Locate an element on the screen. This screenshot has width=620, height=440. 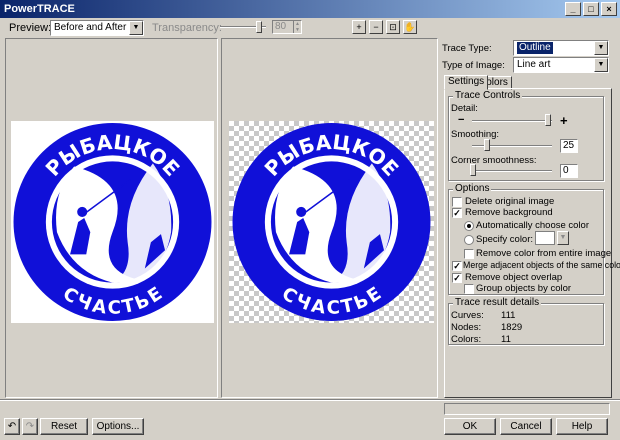
fishing-logo-after: РЫБАЦКОЕ СЧАСТЬЕ is located at coordinates (331, 222).